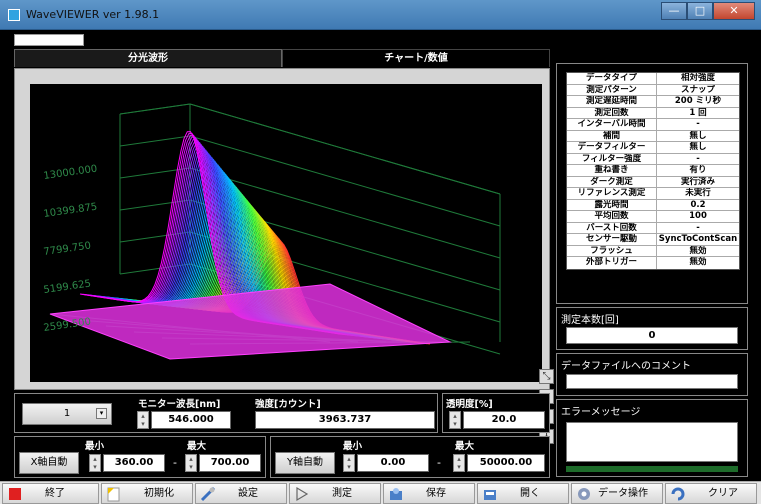 The image size is (761, 504). What do you see at coordinates (469, 404) in the screenshot?
I see `transparency-label: 透明度[%]` at bounding box center [469, 404].